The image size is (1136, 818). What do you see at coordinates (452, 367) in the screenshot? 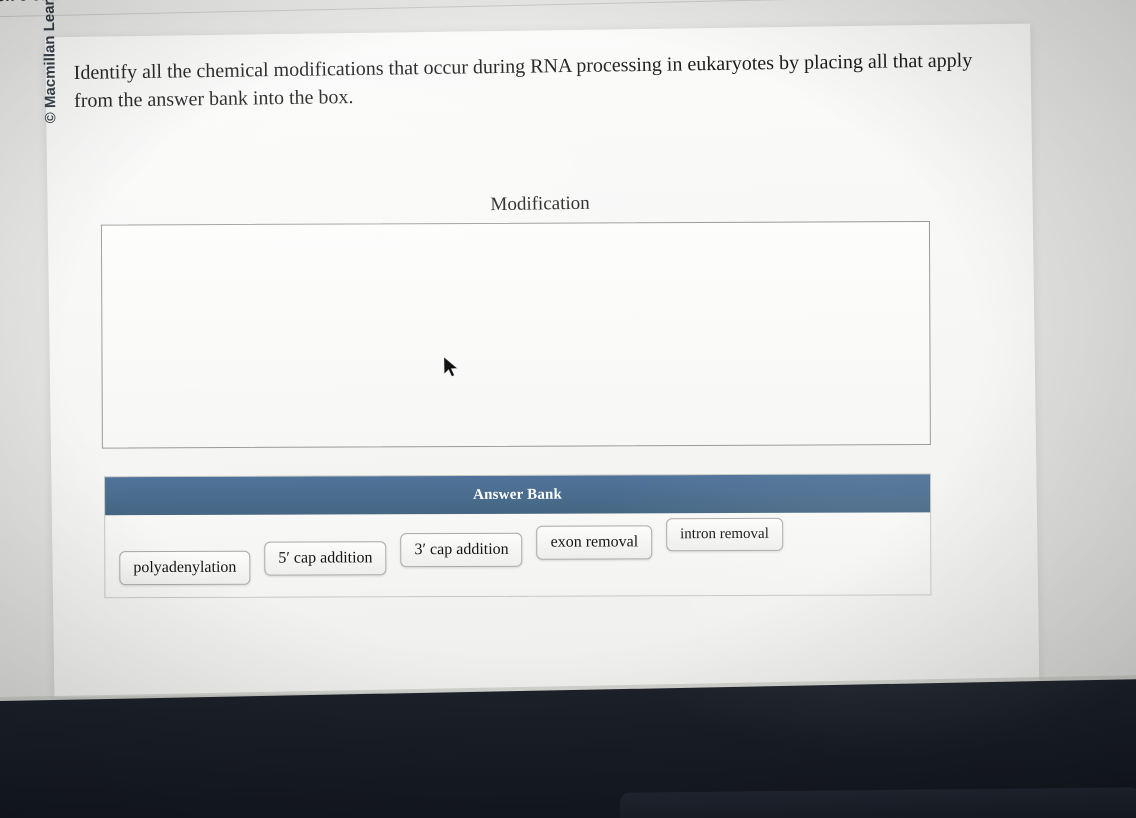
I see `mouse-pointer-icon` at bounding box center [452, 367].